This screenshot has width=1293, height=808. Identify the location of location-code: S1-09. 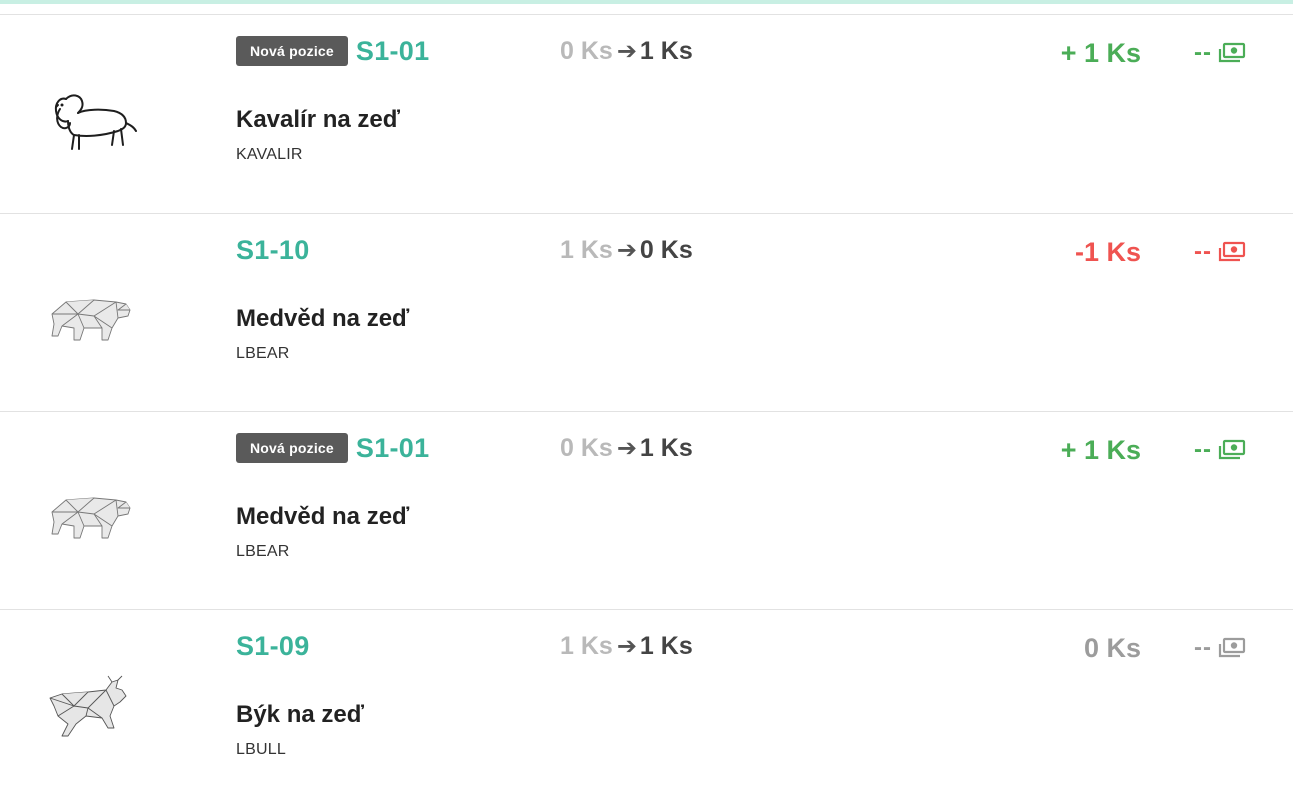
(273, 646).